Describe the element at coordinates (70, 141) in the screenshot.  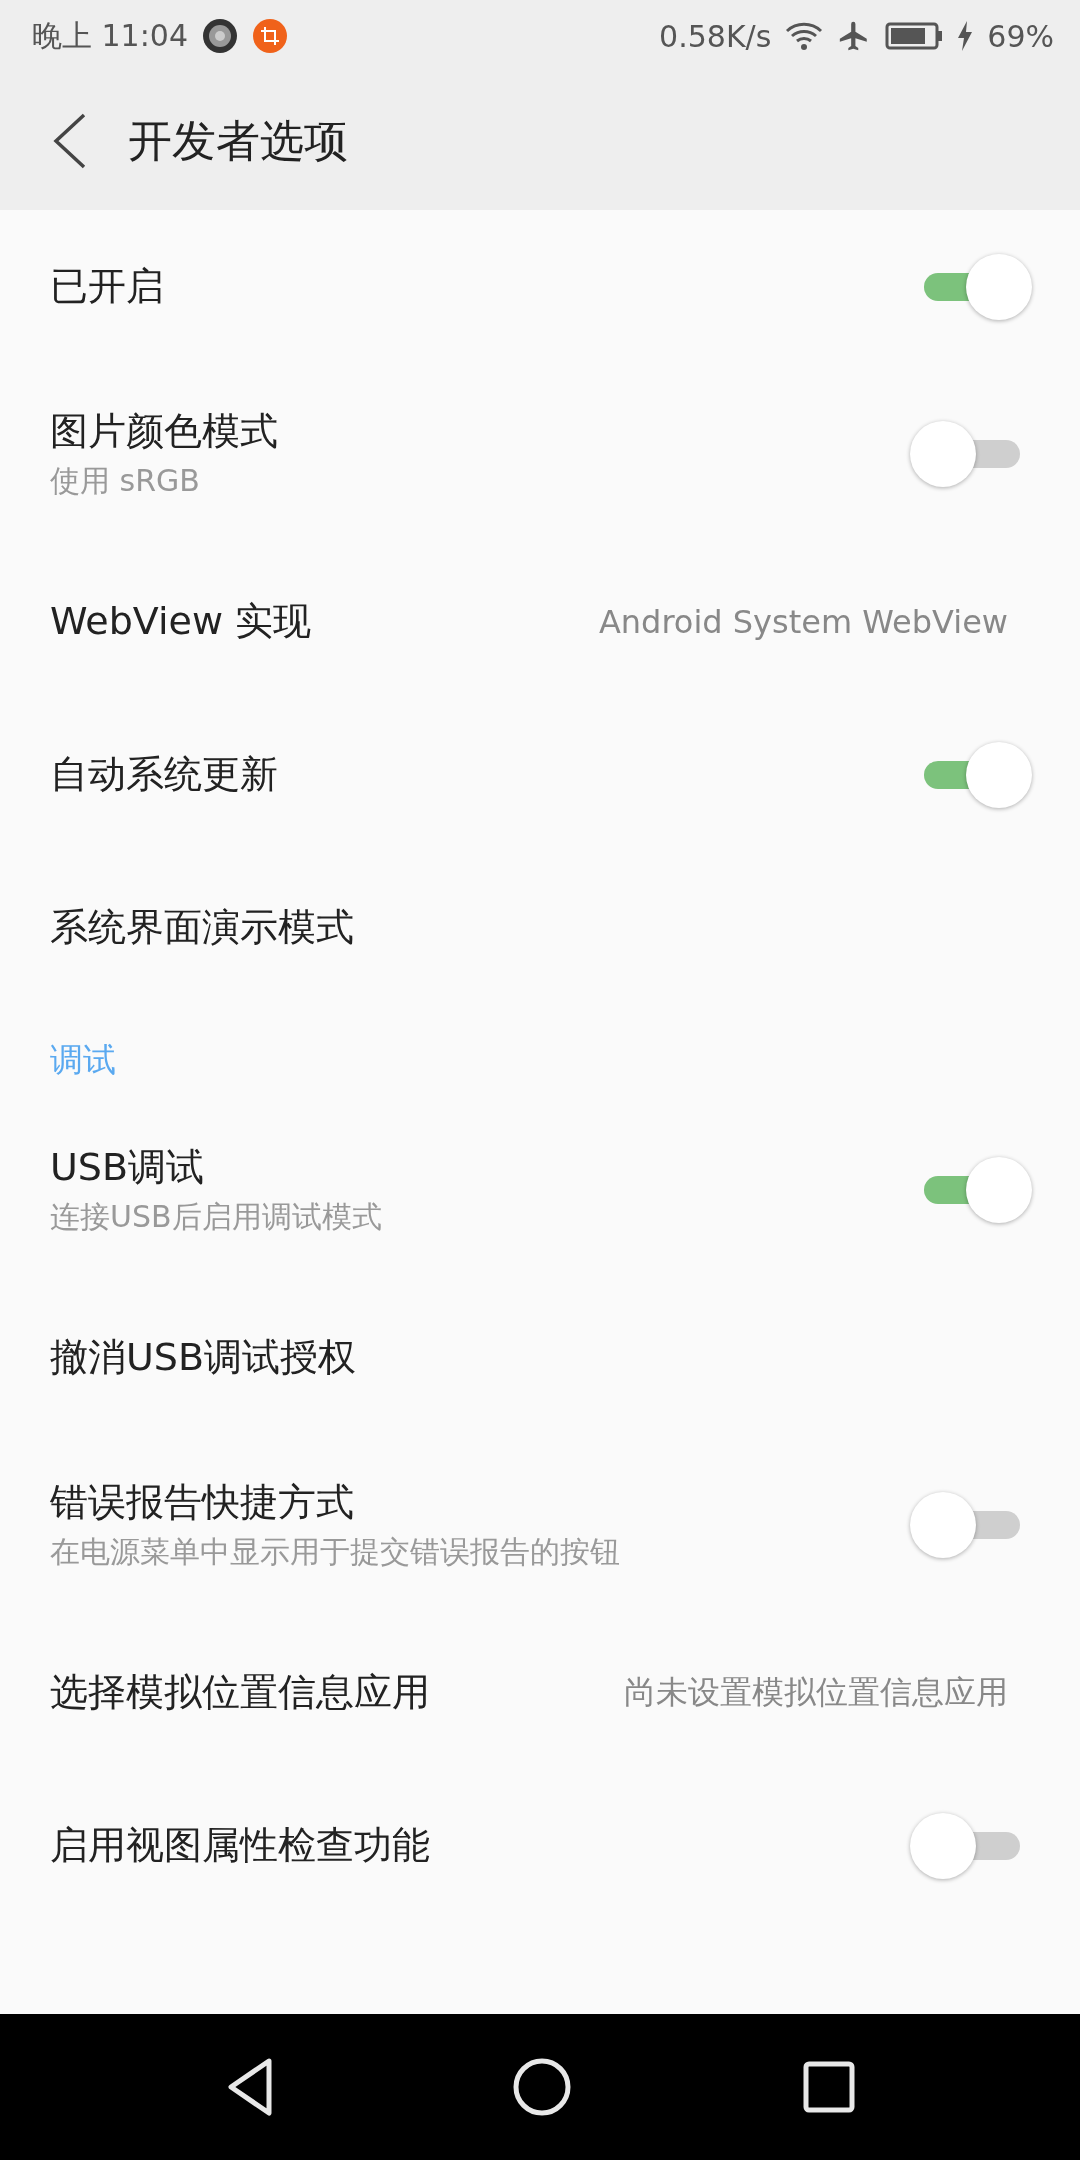
I see `back-icon` at that location.